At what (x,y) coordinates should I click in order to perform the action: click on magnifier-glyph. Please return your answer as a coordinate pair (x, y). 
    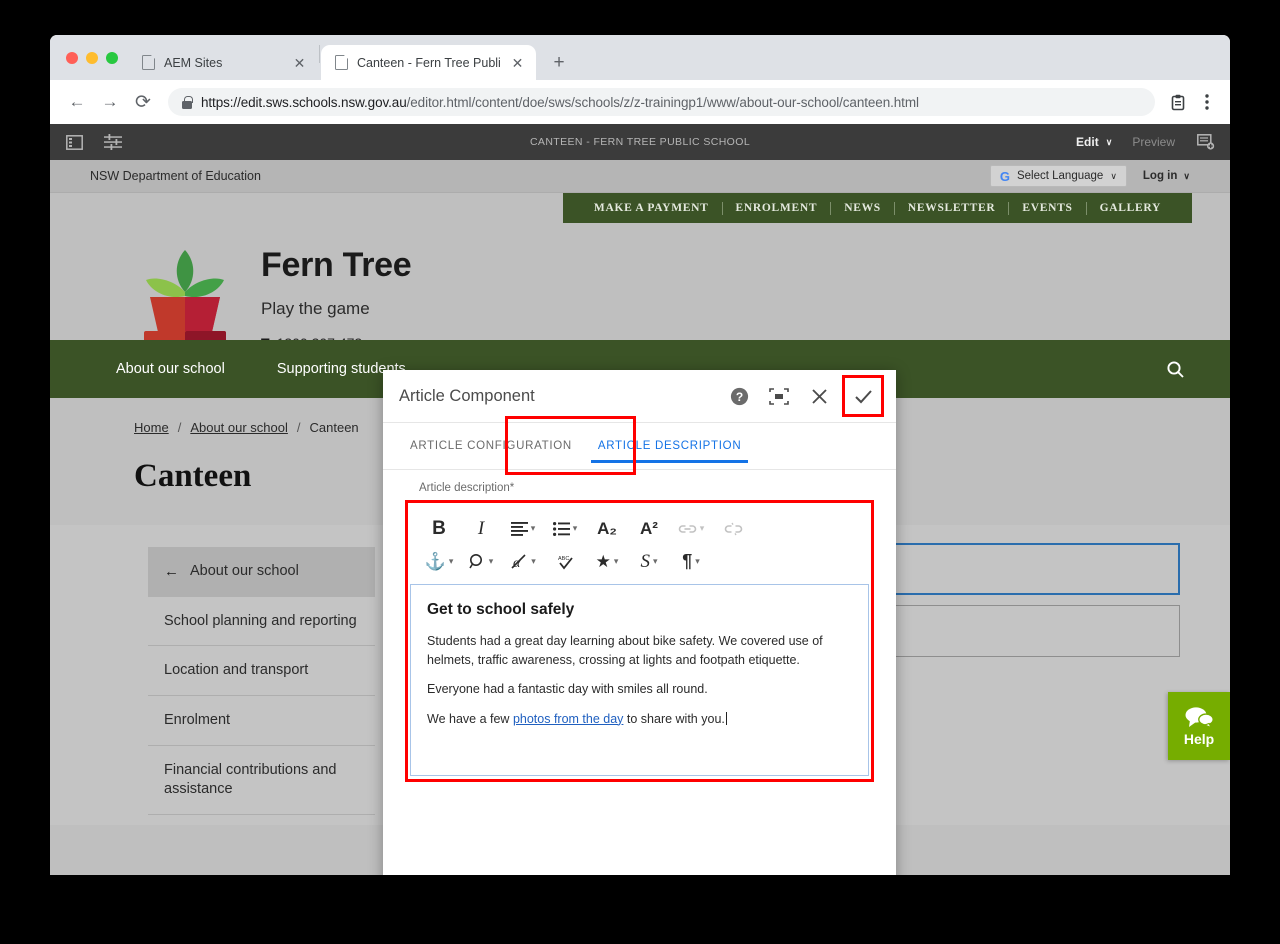
    Looking at the image, I should click on (1175, 369).